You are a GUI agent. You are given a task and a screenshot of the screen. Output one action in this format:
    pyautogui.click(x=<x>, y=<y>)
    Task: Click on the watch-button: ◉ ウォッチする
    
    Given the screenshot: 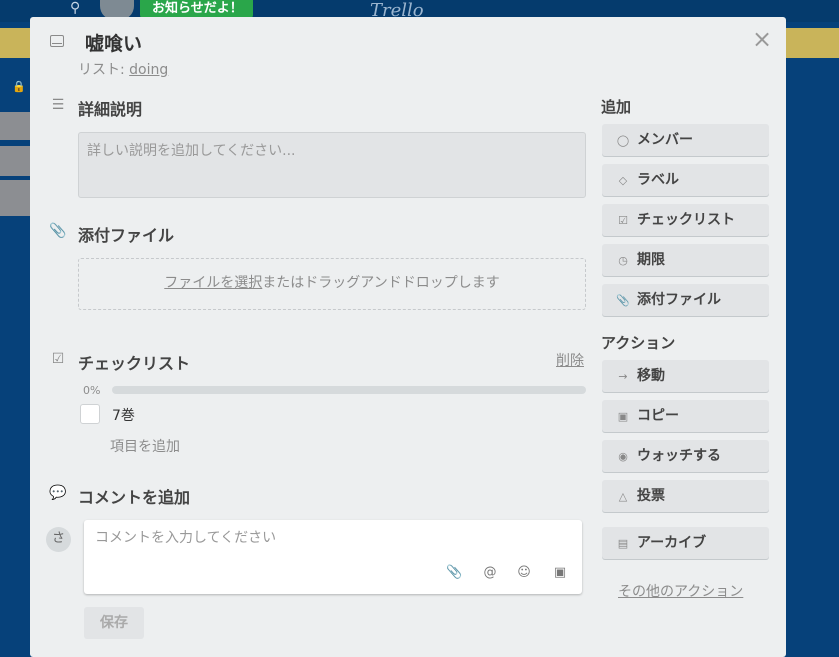 What is the action you would take?
    pyautogui.click(x=685, y=456)
    